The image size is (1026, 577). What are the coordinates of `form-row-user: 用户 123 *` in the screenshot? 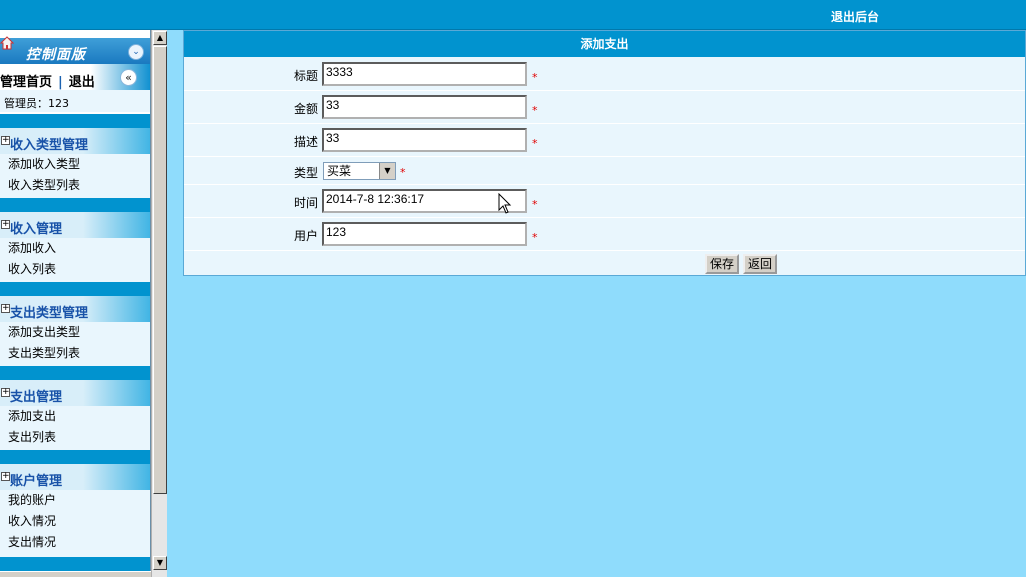 It's located at (604, 234).